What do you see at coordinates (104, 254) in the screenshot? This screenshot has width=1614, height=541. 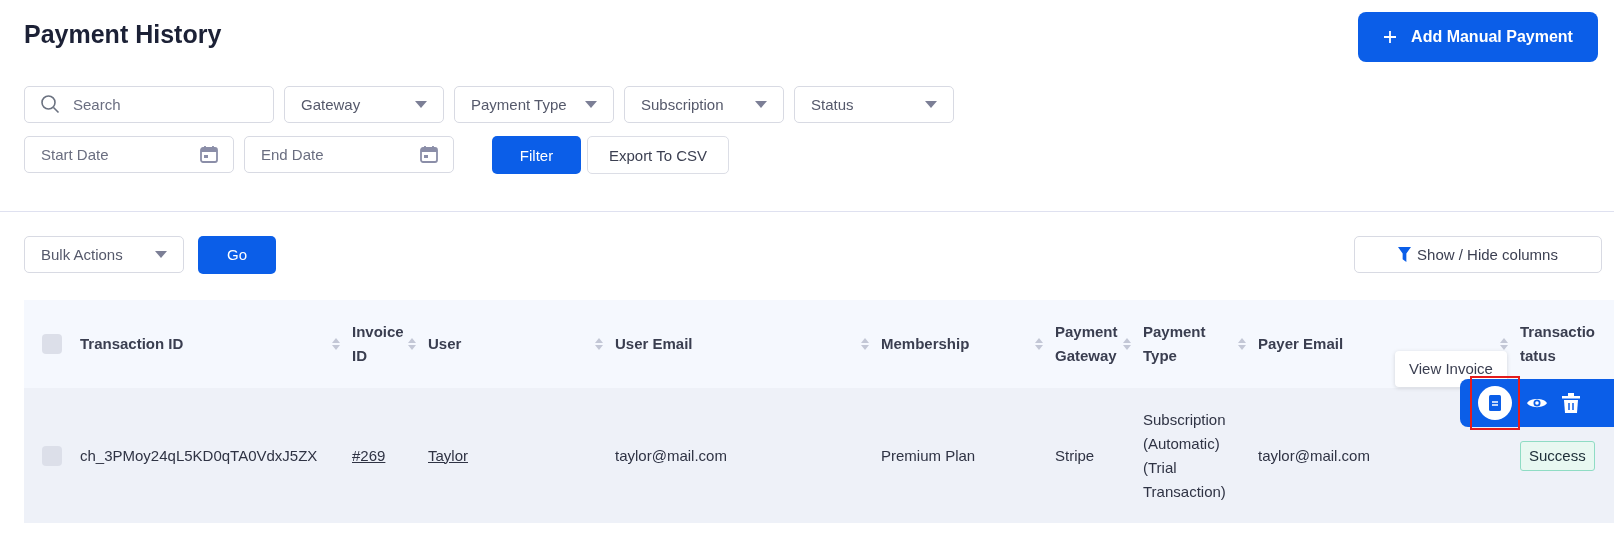 I see `bulk-actions-dropdown: Bulk Actions` at bounding box center [104, 254].